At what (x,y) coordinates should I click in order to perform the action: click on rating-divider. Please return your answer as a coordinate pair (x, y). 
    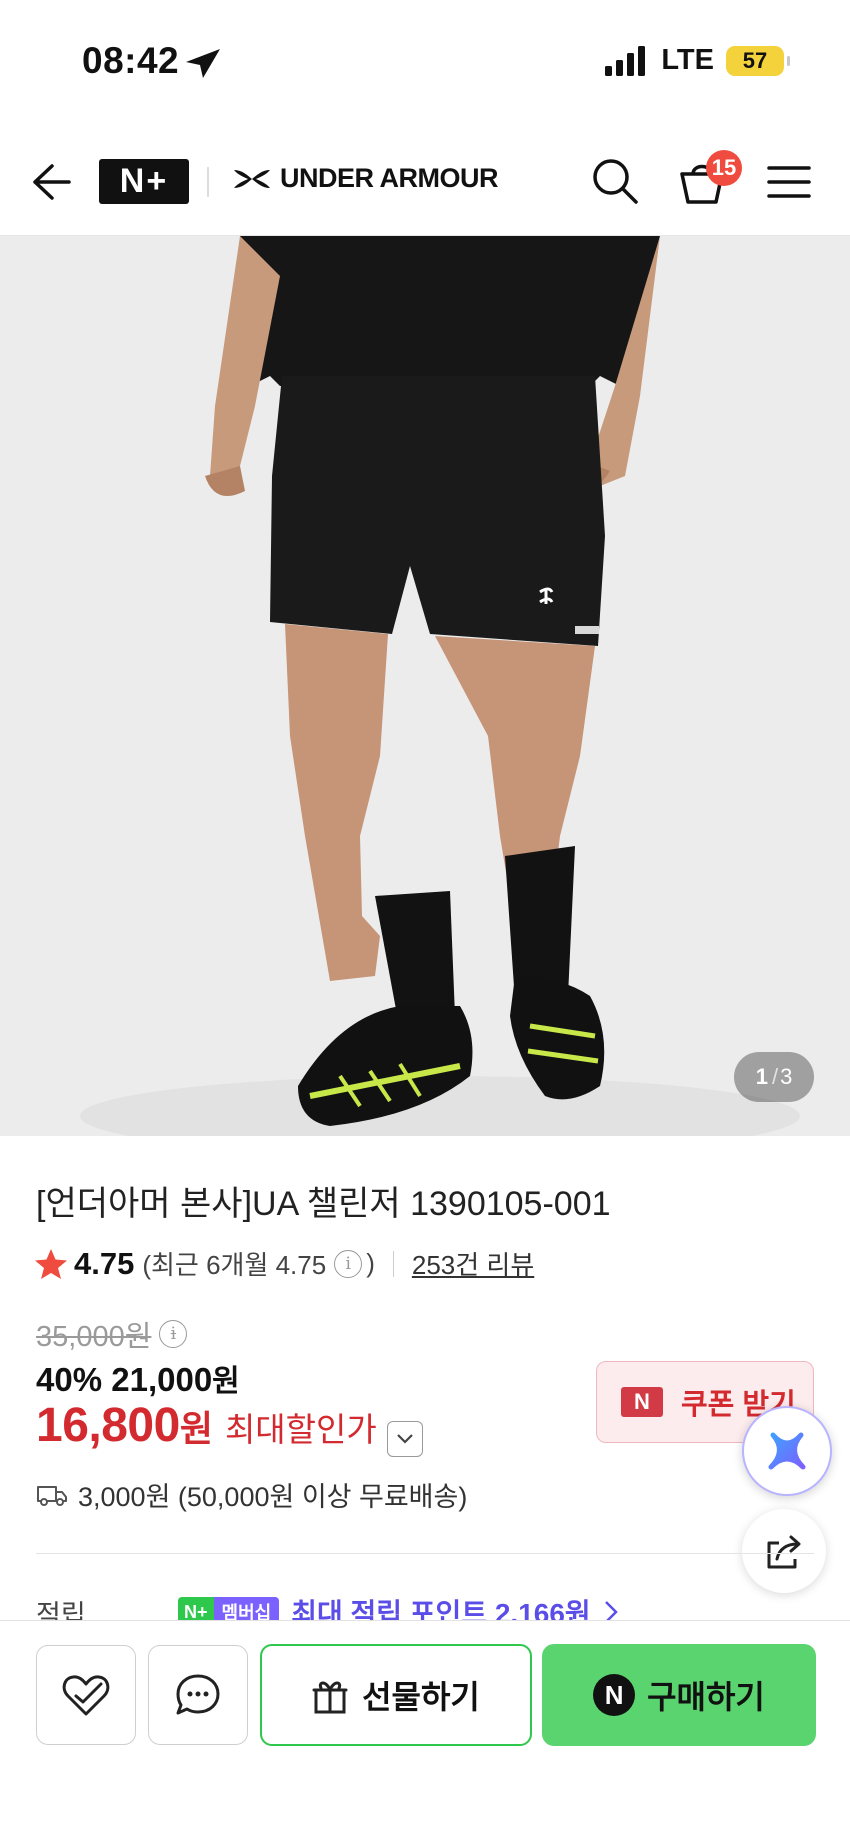
    Looking at the image, I should click on (393, 1263).